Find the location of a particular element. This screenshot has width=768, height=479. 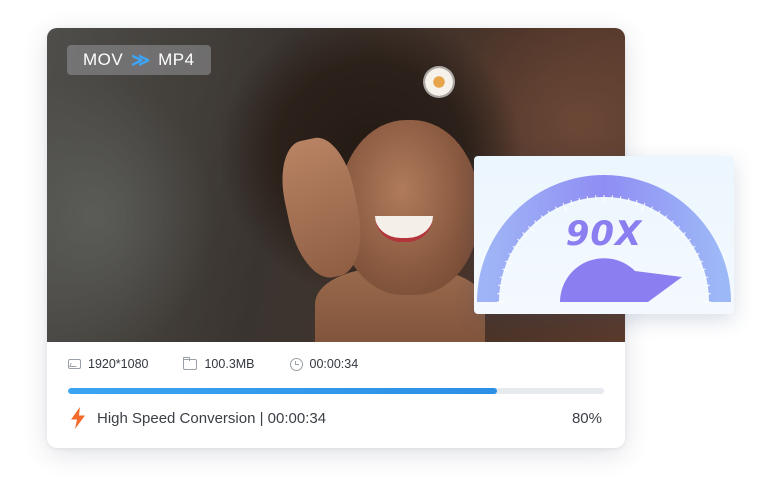

status-label: High Speed Conversion | 00:00:34 is located at coordinates (212, 418).